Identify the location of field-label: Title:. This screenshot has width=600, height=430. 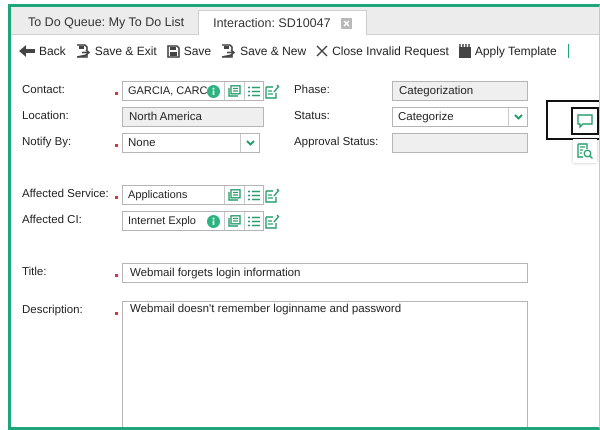
(35, 271).